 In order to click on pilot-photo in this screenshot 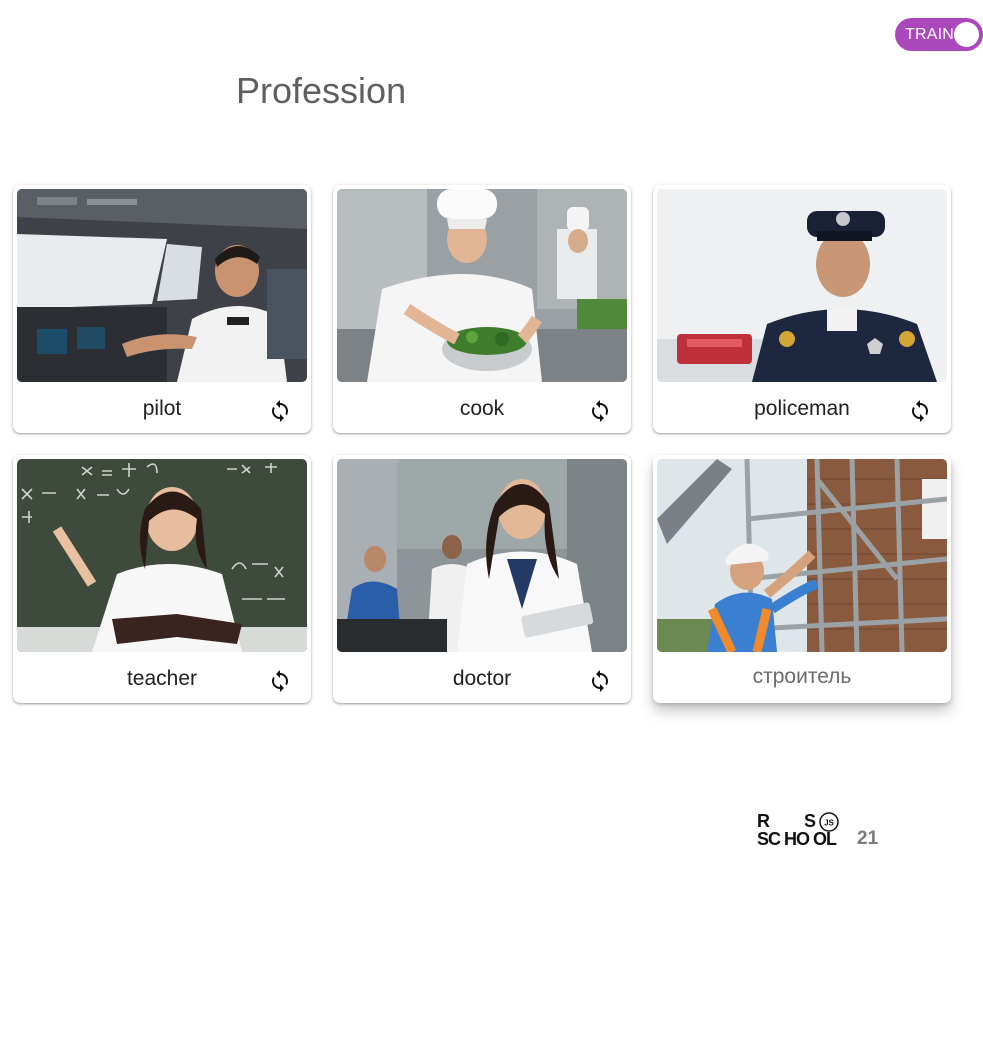, I will do `click(162, 285)`.